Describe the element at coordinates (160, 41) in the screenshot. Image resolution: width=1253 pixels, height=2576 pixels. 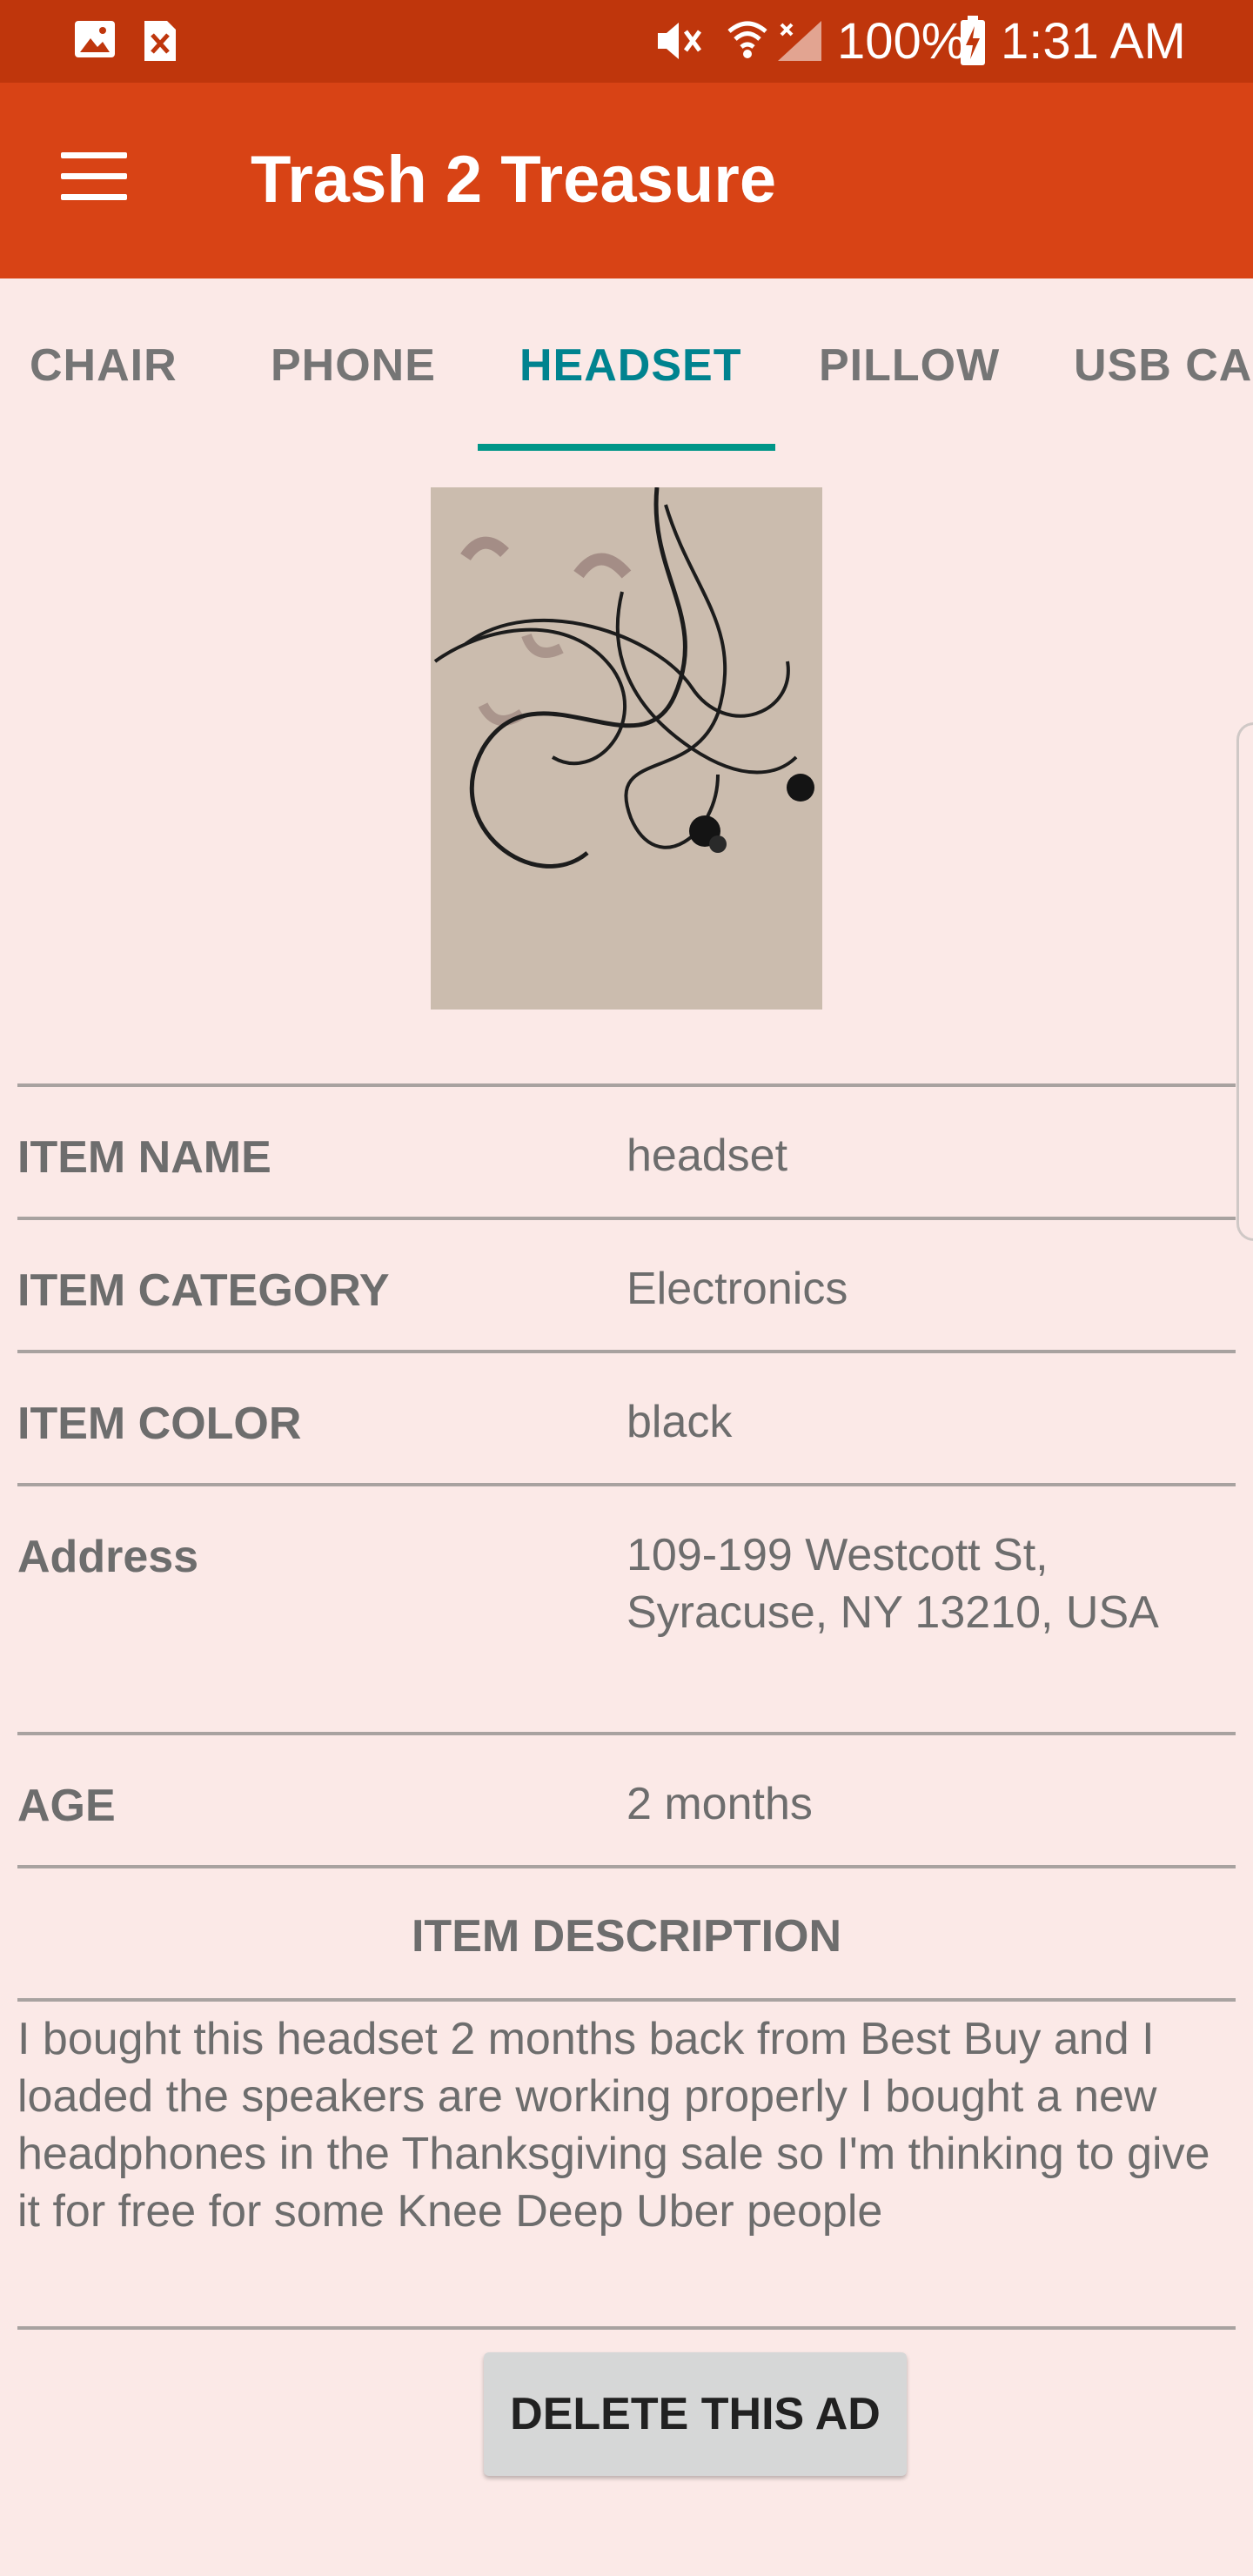
I see `close-notification-icon` at that location.